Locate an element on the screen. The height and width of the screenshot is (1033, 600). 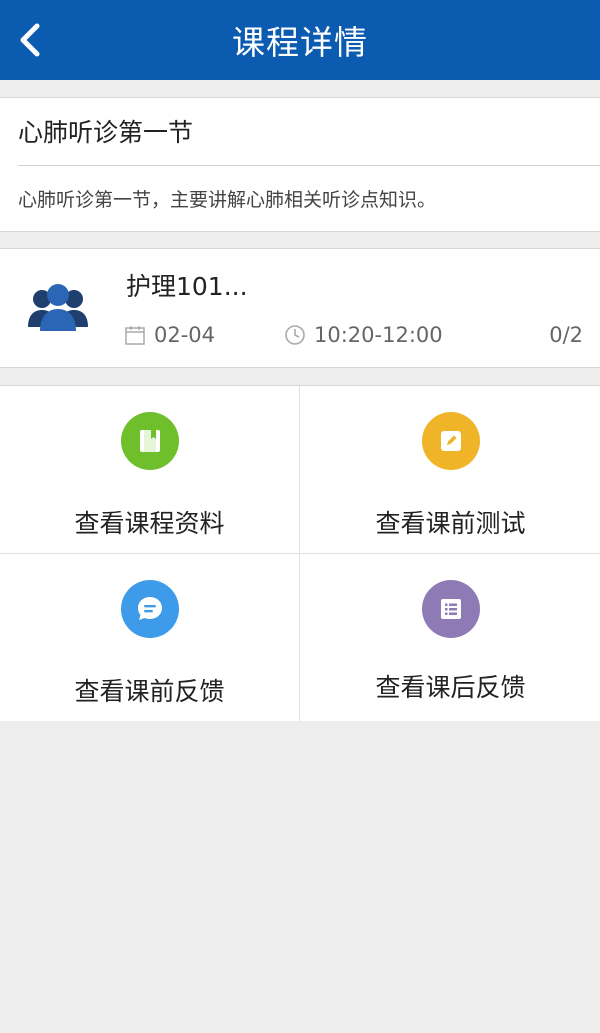
pre-class-test-button: 查看课前测试 is located at coordinates (450, 469).